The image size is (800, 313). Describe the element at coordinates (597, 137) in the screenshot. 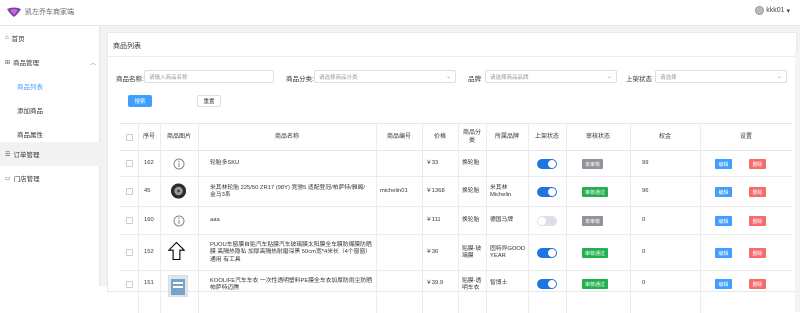

I see `column-header: 审核状态` at that location.